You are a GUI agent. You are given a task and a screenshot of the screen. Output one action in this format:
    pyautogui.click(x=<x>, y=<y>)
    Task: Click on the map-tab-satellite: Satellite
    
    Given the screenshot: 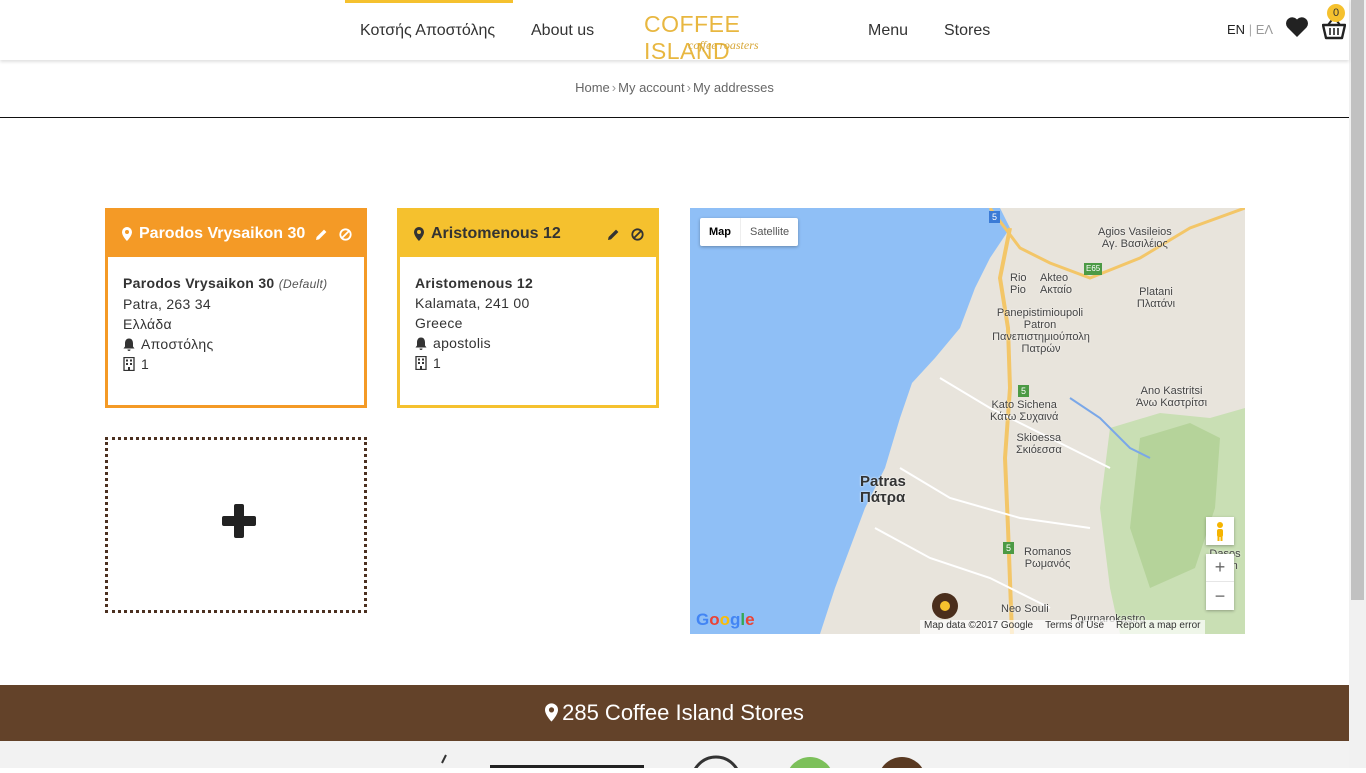 What is the action you would take?
    pyautogui.click(x=769, y=232)
    